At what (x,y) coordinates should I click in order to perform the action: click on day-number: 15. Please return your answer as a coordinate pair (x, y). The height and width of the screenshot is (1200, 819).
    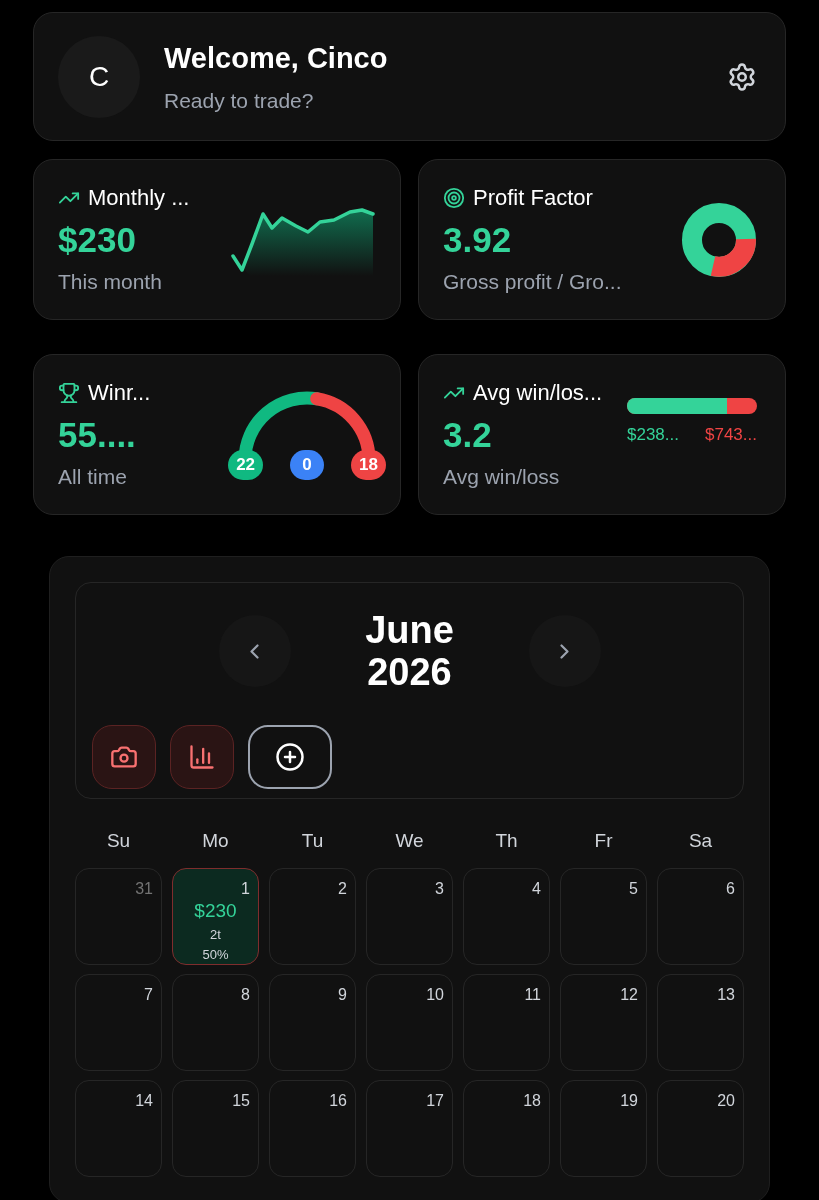
    Looking at the image, I should click on (241, 1100).